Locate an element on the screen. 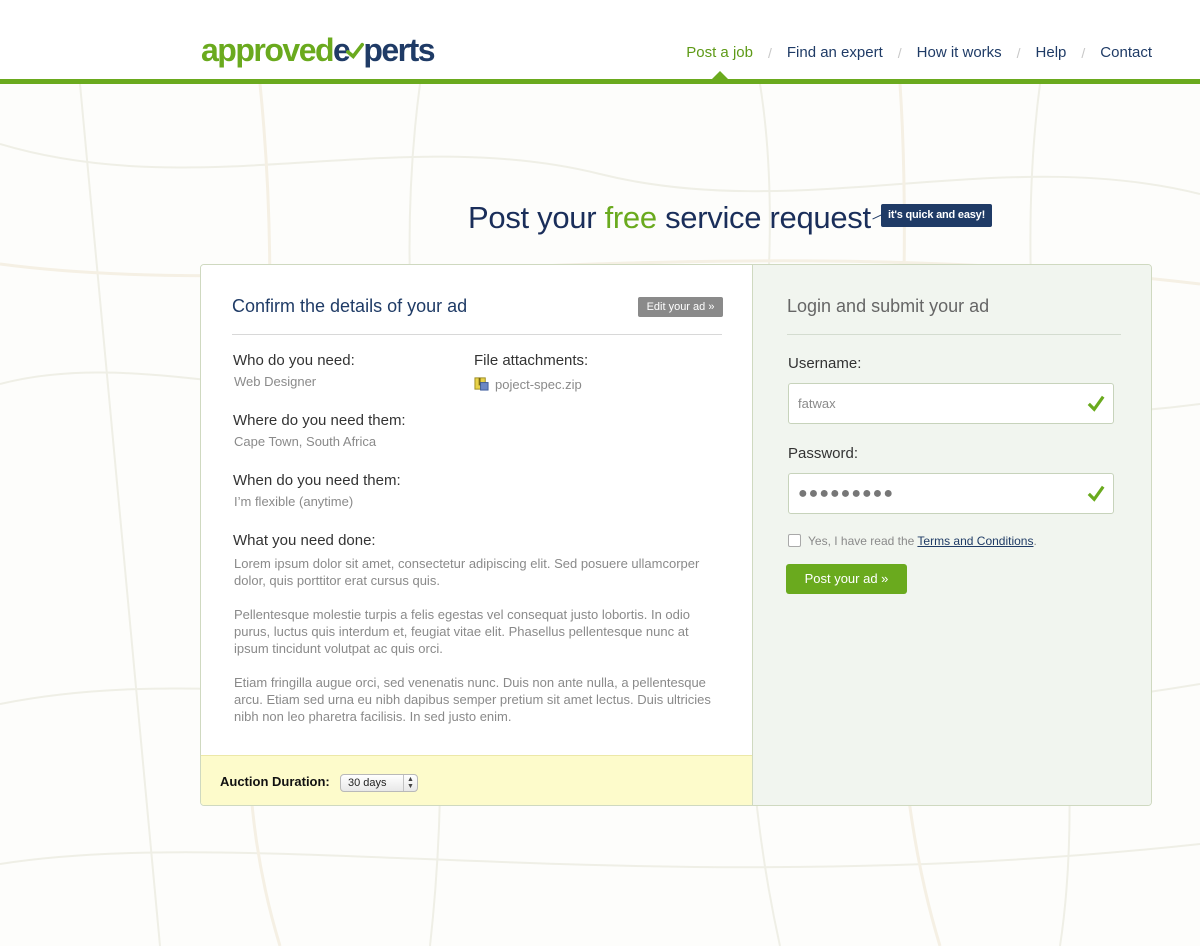 This screenshot has height=946, width=1200. nav-label: Post a job is located at coordinates (719, 52).